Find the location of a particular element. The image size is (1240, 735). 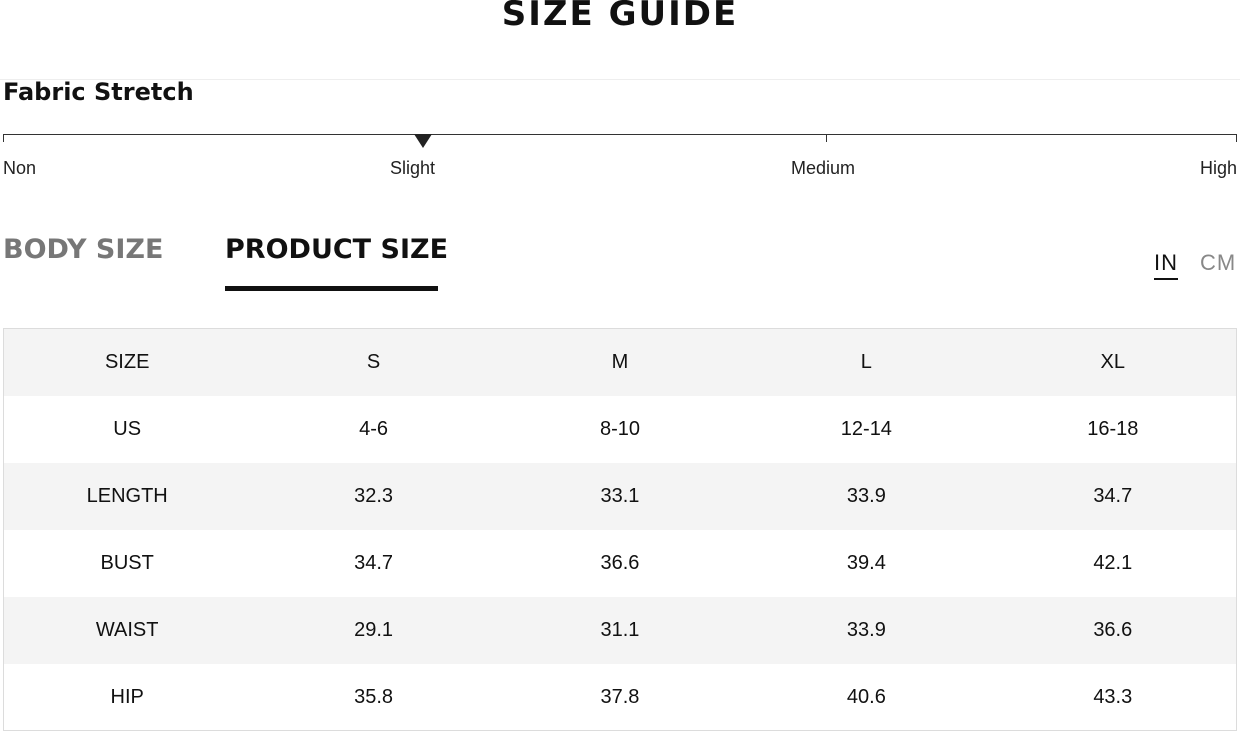

stretch-tick-high is located at coordinates (1236, 138).